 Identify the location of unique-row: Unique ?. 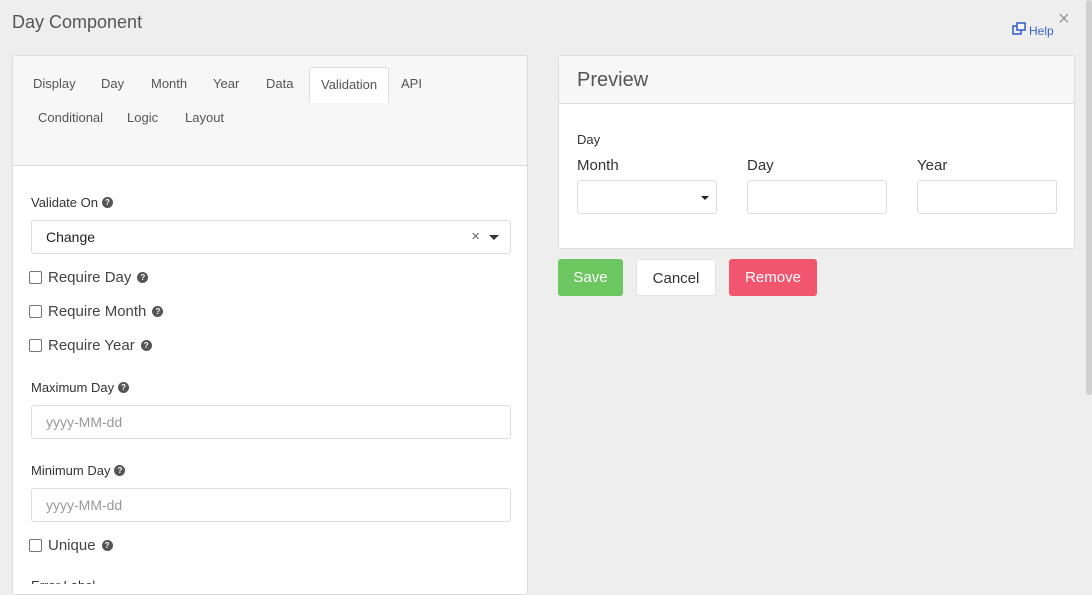
(71, 545).